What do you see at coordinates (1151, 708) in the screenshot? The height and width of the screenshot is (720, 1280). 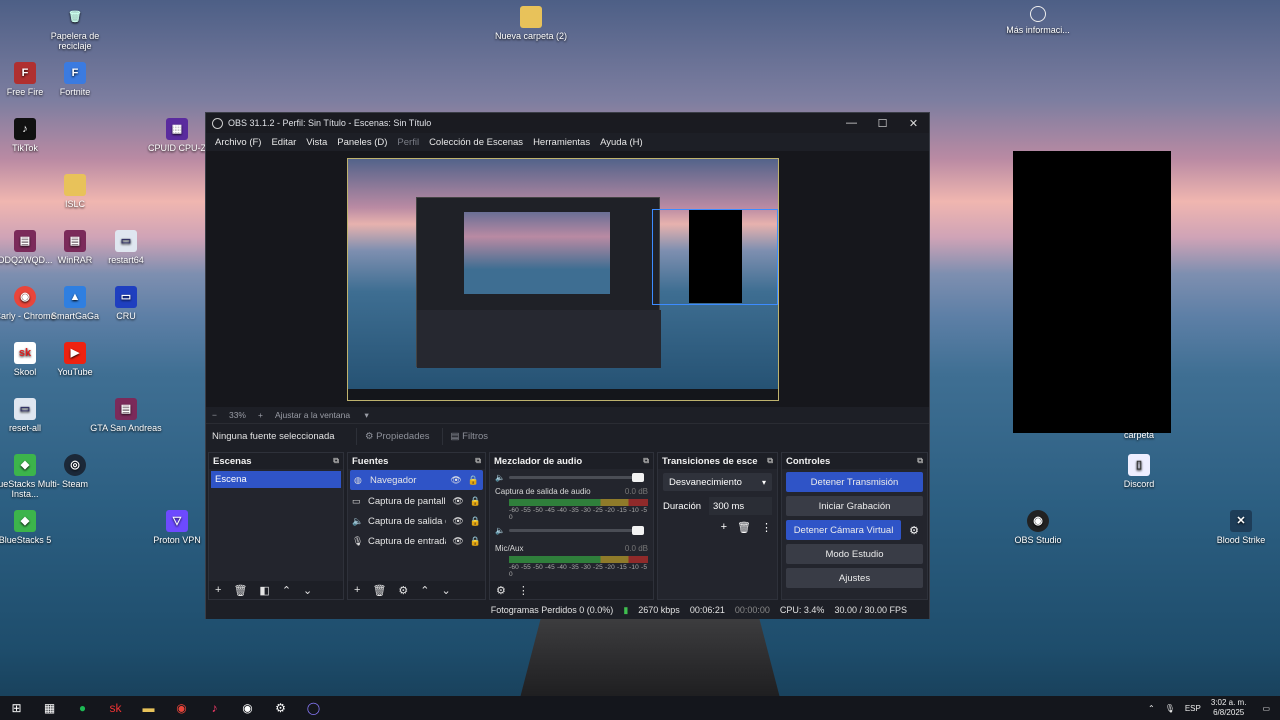 I see `chevron-up-icon: ⌃` at bounding box center [1151, 708].